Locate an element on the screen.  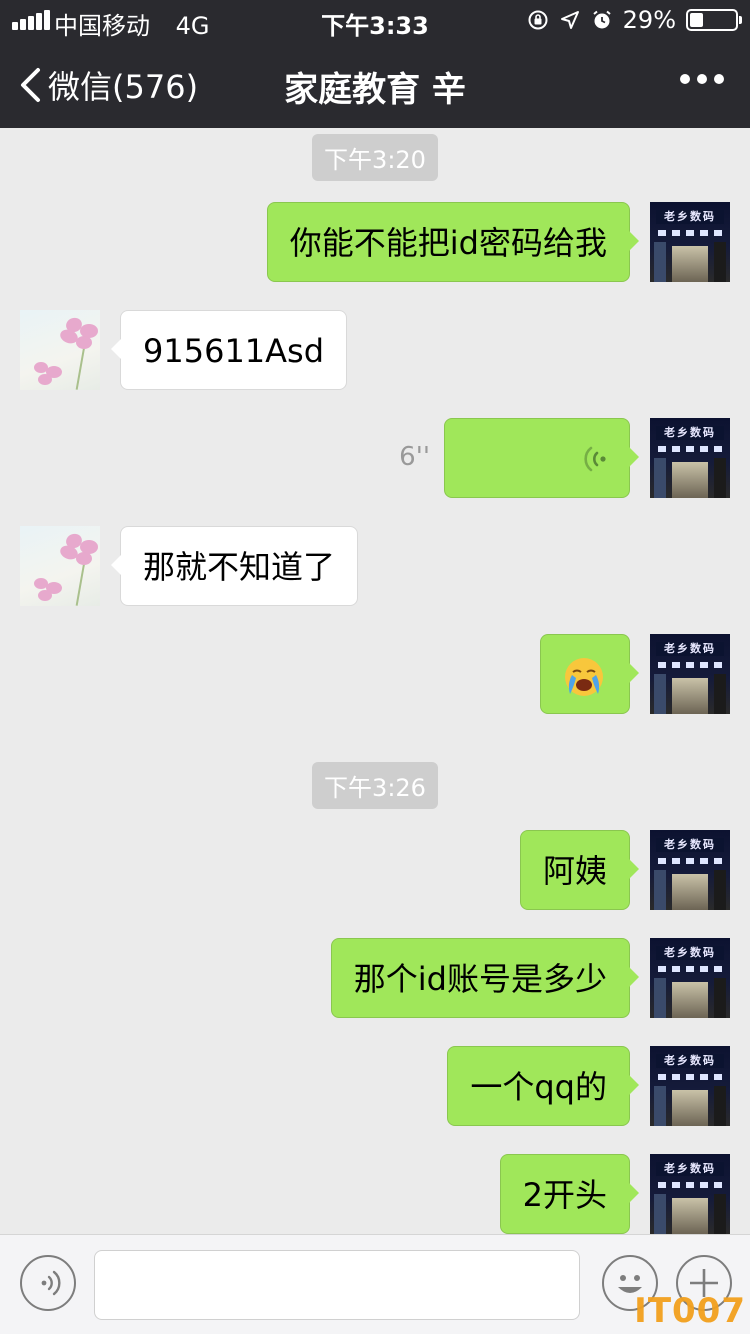
message-bubble: 915611Asd is located at coordinates (229, 350).